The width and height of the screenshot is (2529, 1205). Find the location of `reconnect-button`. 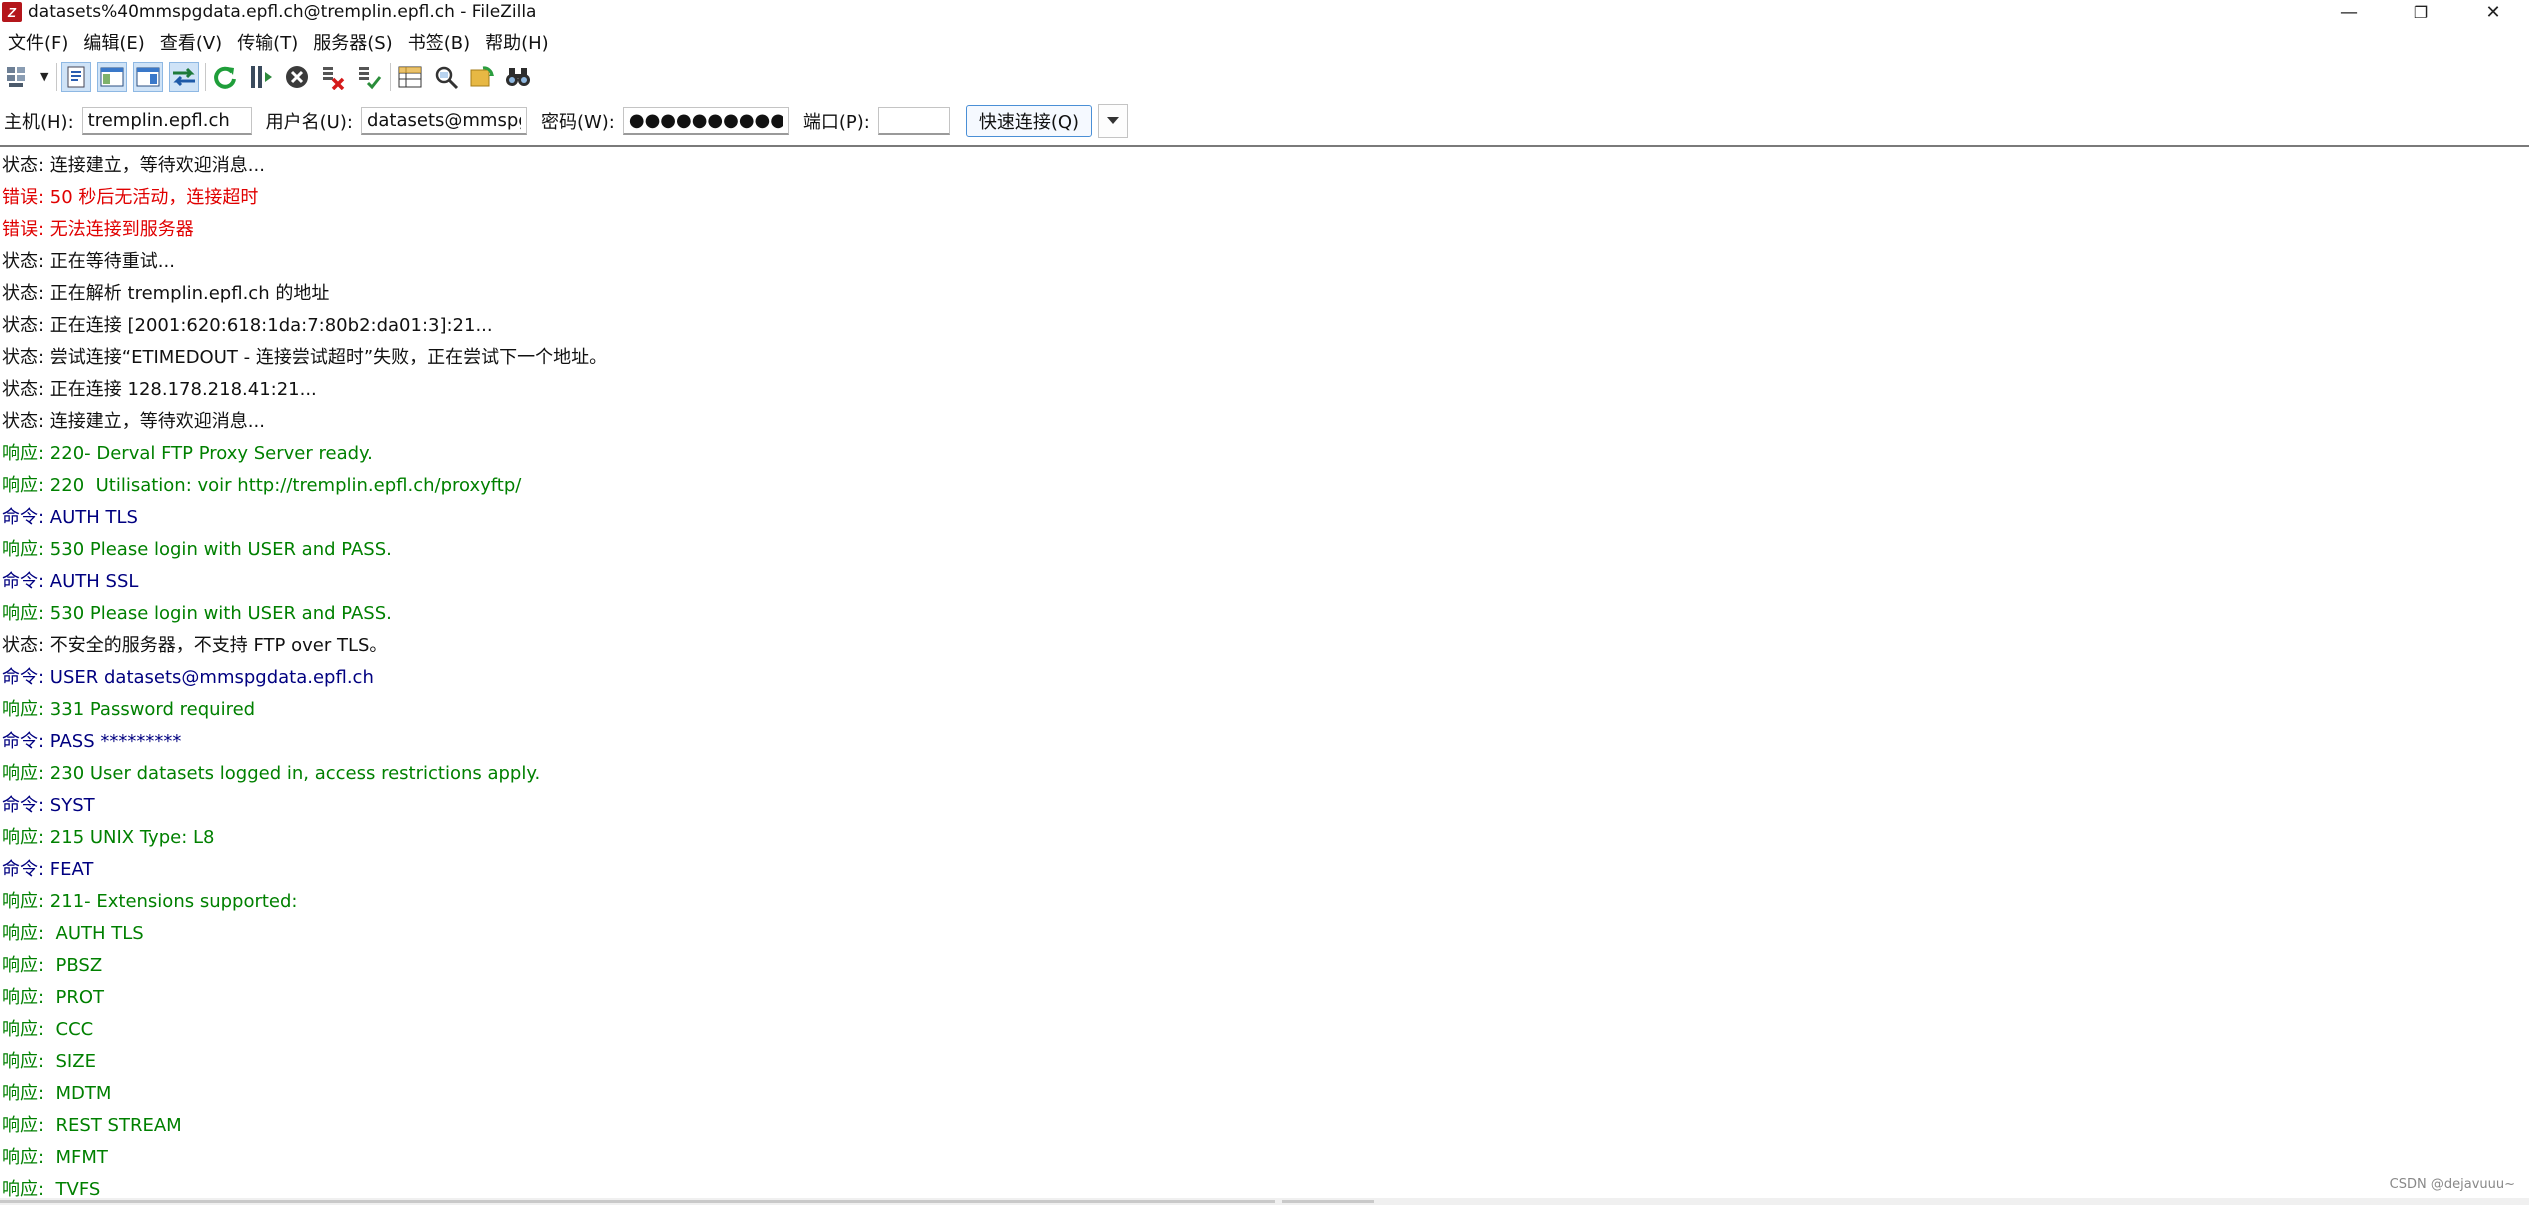

reconnect-button is located at coordinates (369, 77).